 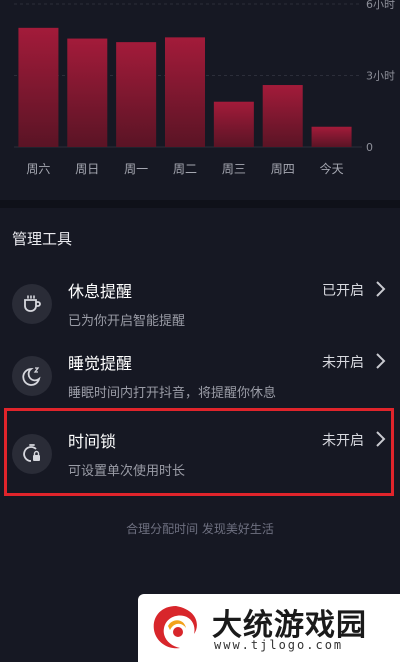 I want to click on row-title: 休息提醒, so click(x=100, y=291).